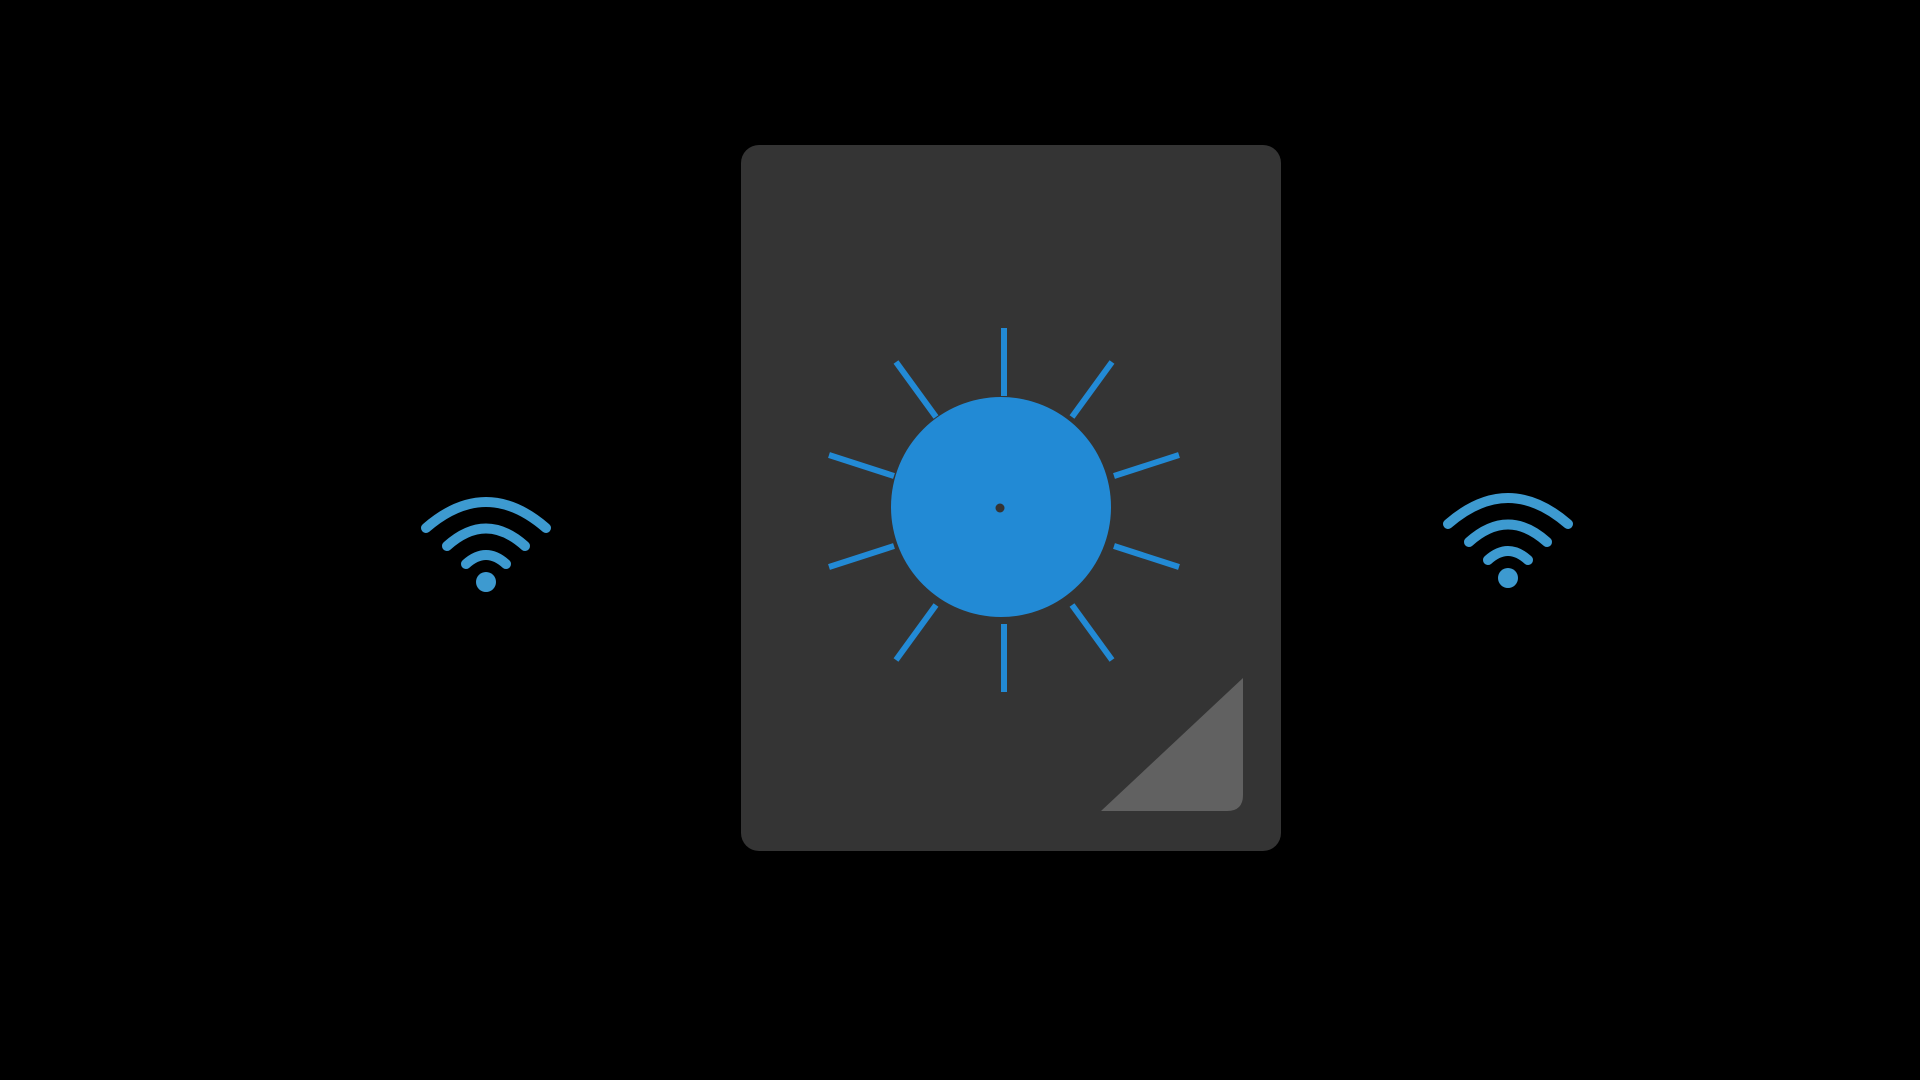 The height and width of the screenshot is (1080, 1920). I want to click on sun-icon, so click(1035, 569).